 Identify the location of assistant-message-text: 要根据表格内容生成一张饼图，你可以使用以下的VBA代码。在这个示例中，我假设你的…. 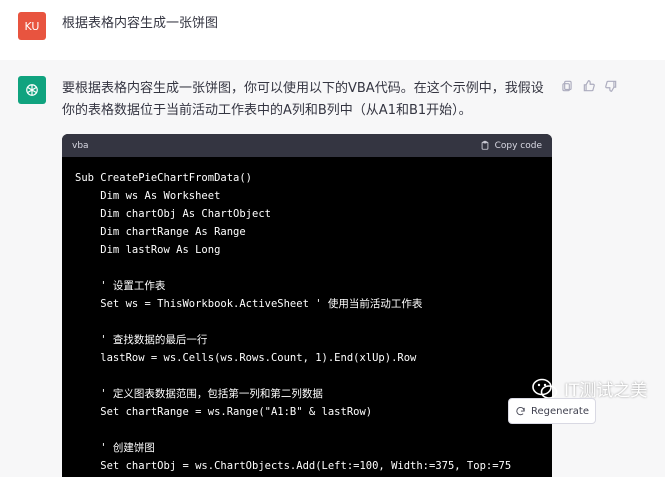
(303, 99).